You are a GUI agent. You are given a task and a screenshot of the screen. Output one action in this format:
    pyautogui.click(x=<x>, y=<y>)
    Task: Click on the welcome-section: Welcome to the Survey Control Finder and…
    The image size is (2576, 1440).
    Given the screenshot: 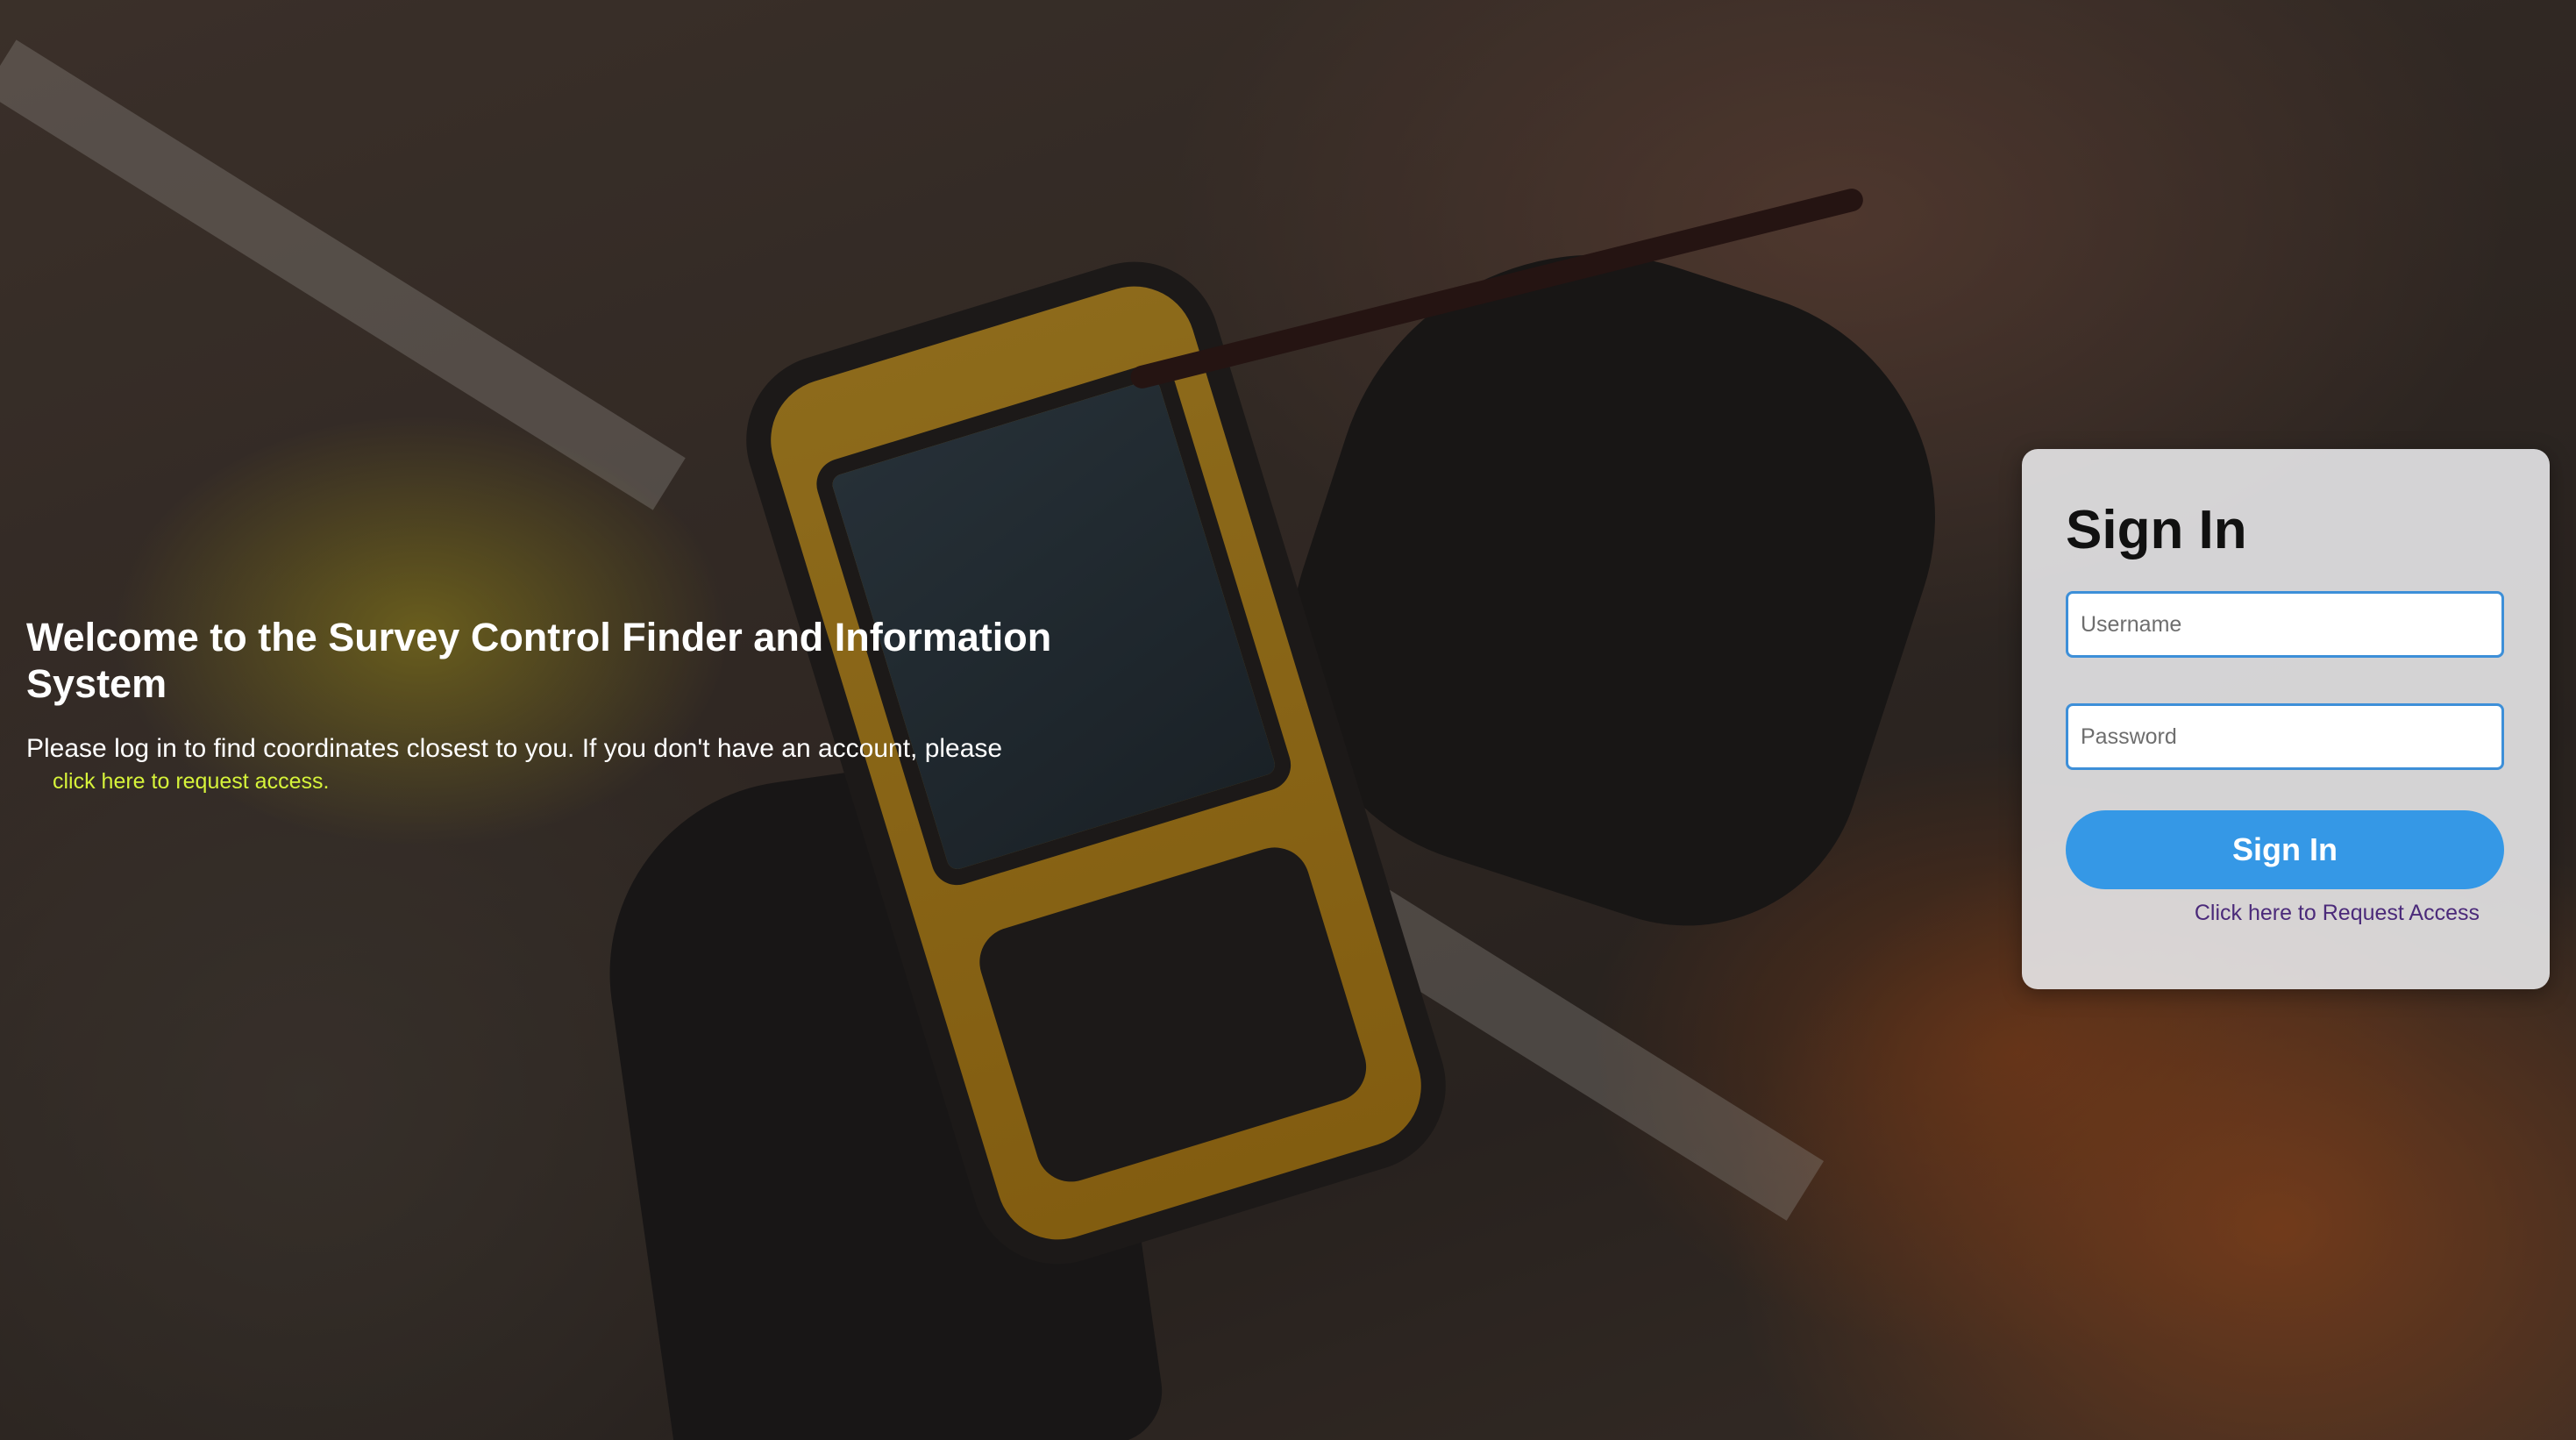 What is the action you would take?
    pyautogui.click(x=543, y=705)
    